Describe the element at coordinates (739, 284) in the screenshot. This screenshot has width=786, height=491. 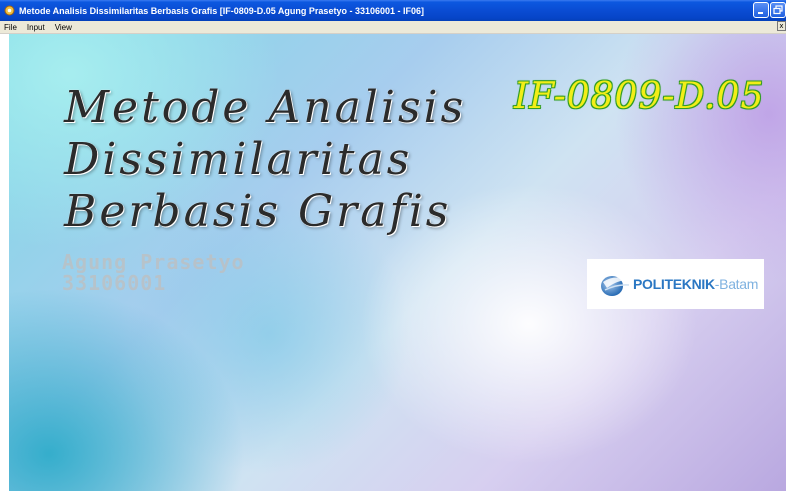
I see `logo-word-batam: Batam` at that location.